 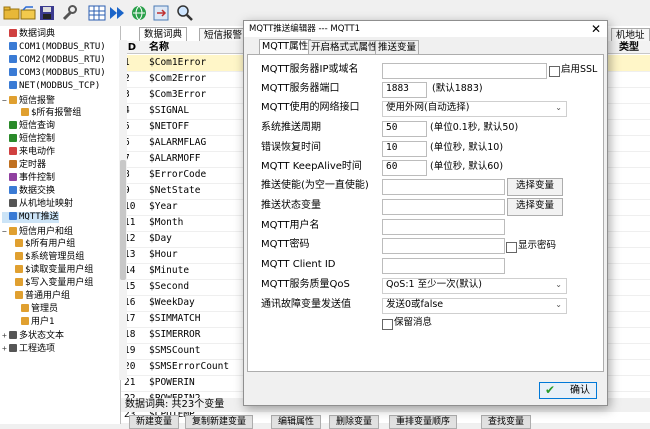 I want to click on tree-item: MQTT推送, so click(x=30, y=218).